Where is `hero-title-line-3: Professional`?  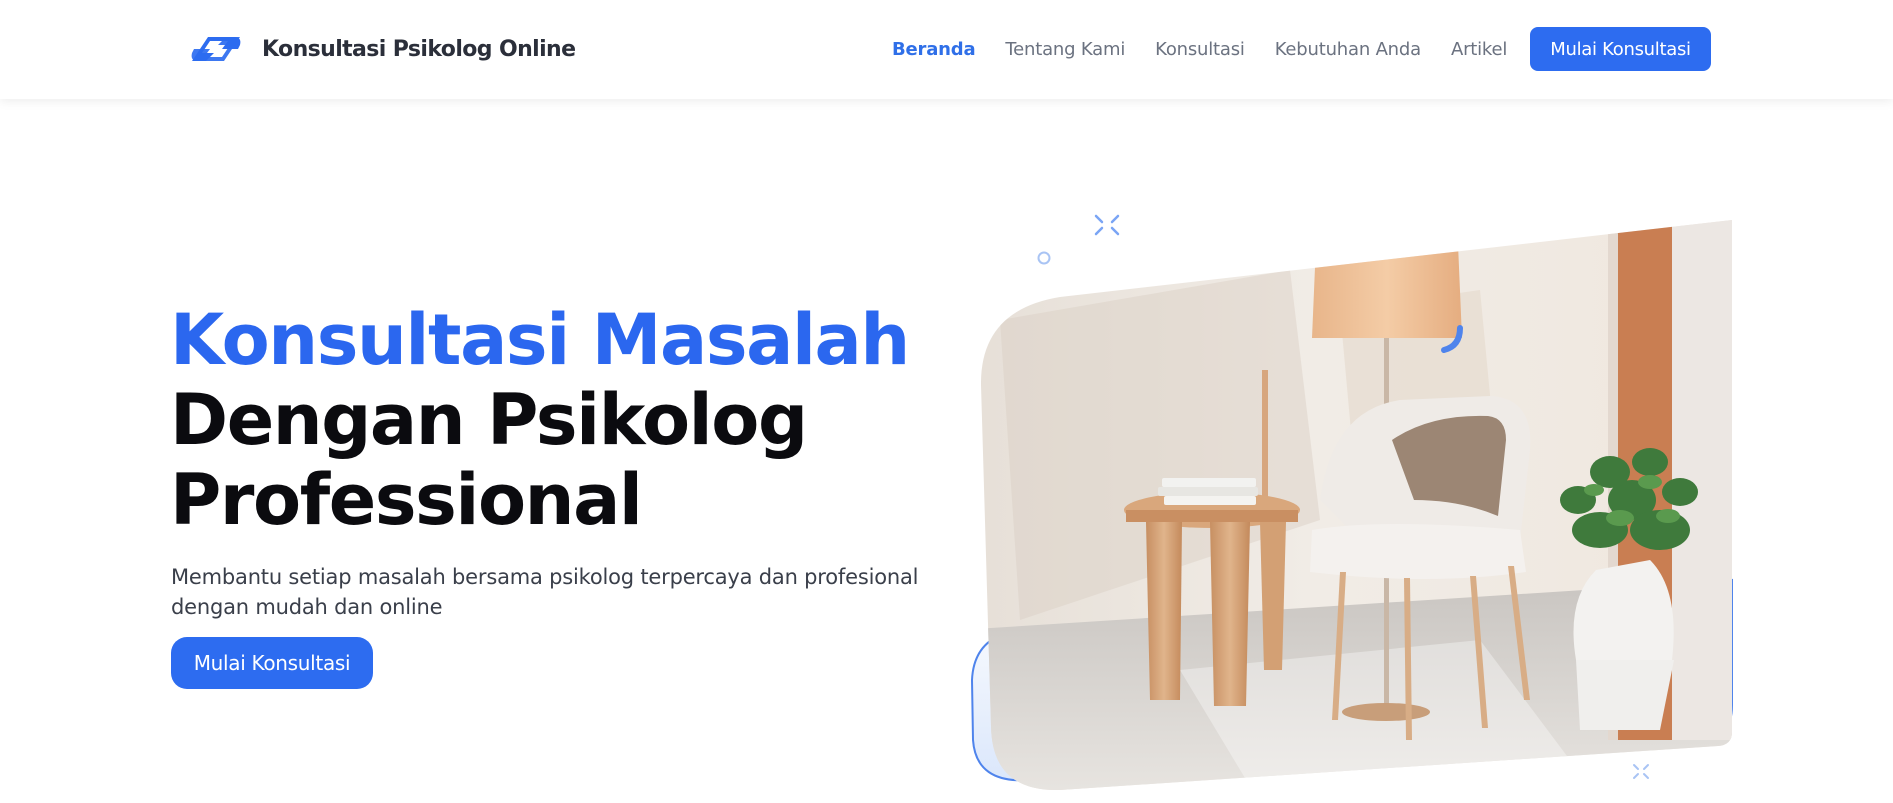 hero-title-line-3: Professional is located at coordinates (406, 500).